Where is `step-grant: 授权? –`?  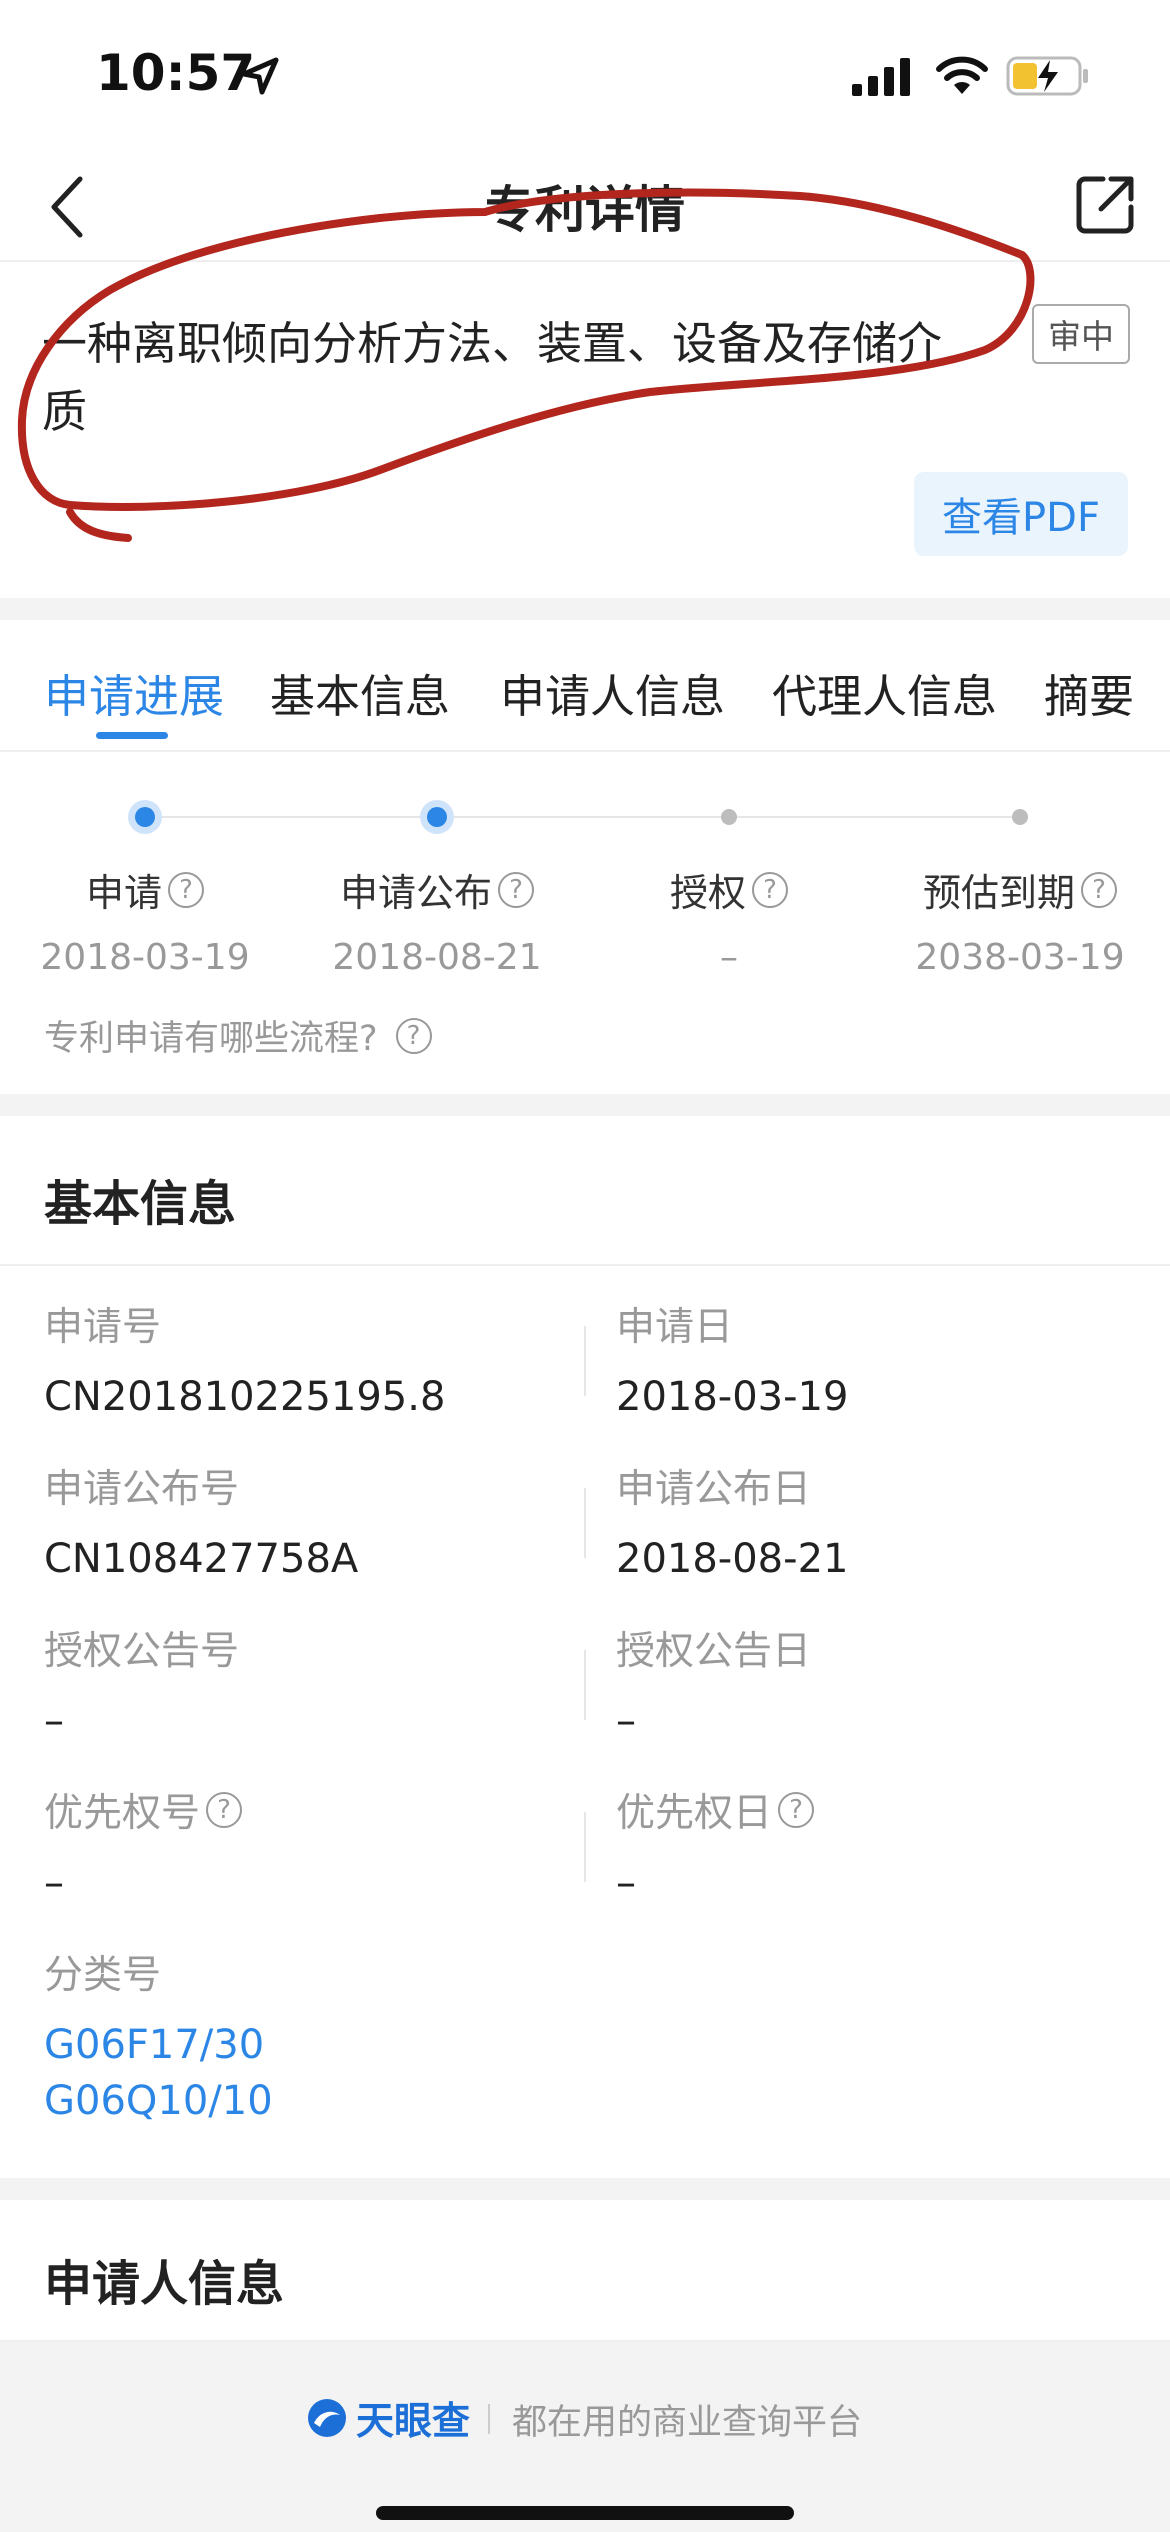
step-grant: 授权? – is located at coordinates (729, 920).